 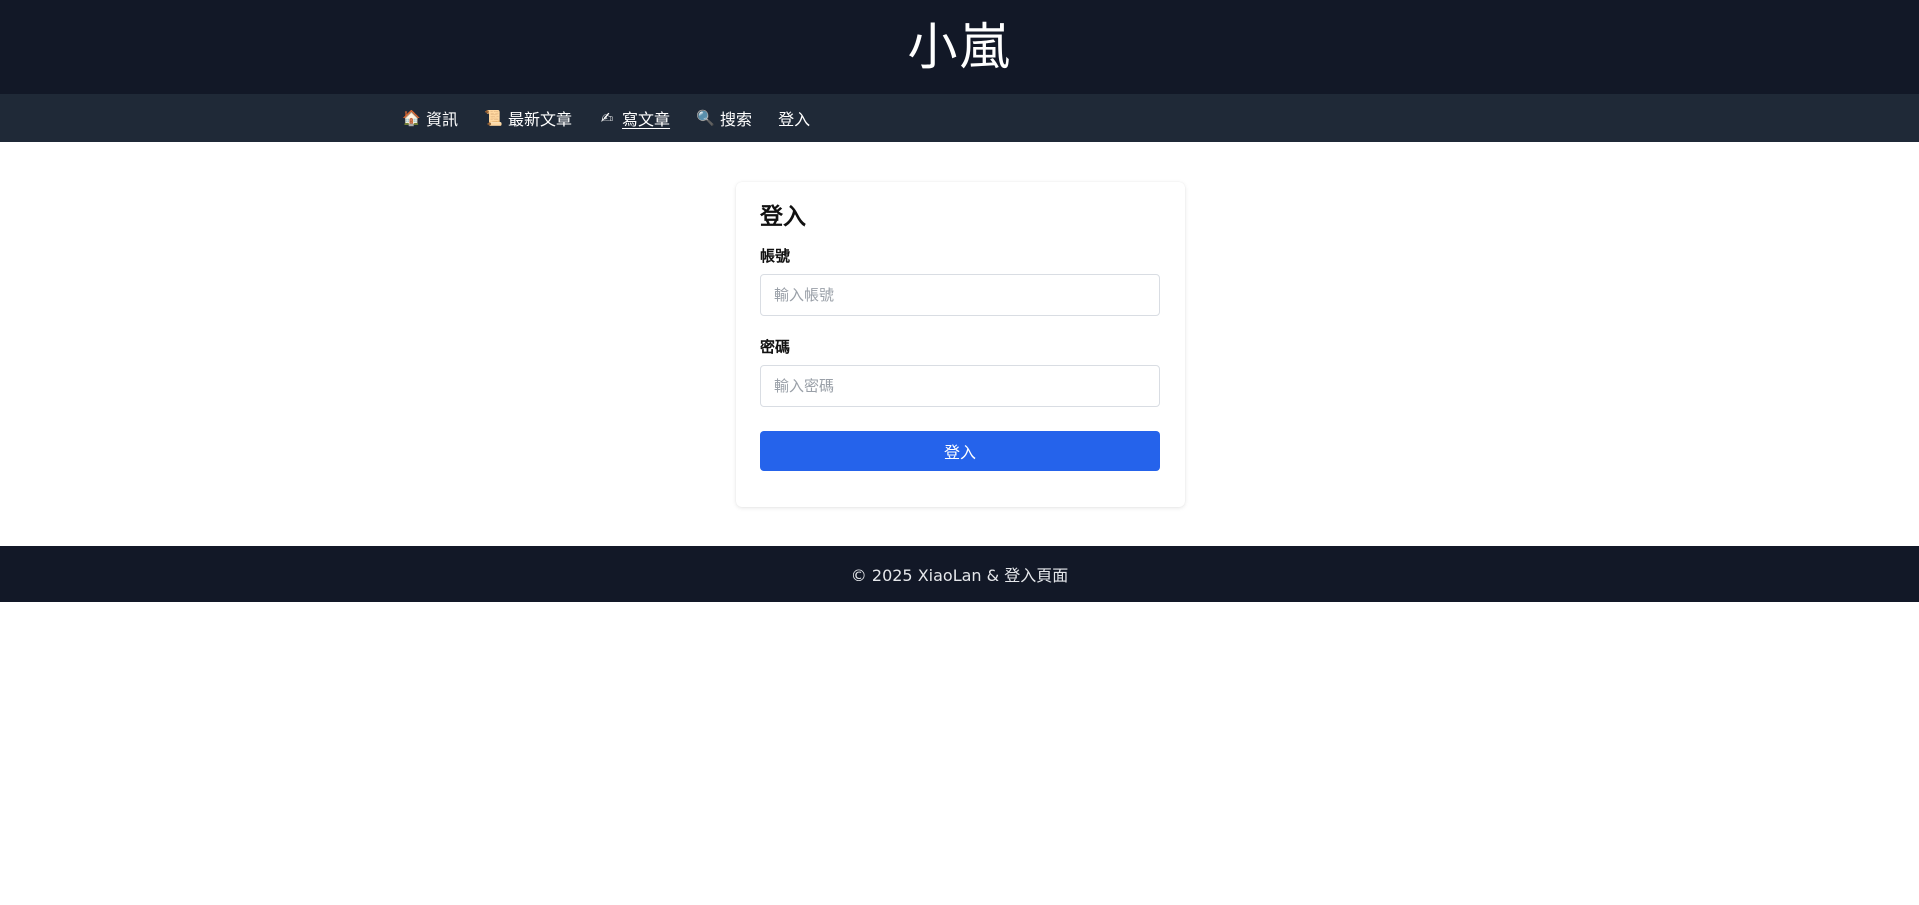 What do you see at coordinates (775, 256) in the screenshot?
I see `username-label: 帳號` at bounding box center [775, 256].